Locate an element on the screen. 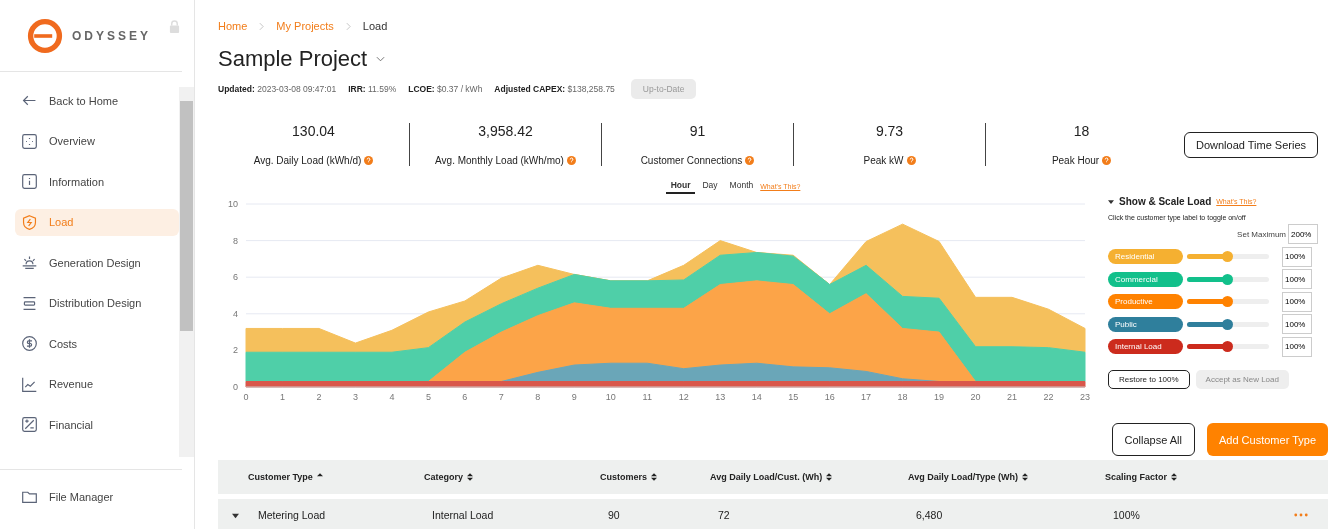 This screenshot has height=529, width=1344. costs-icon is located at coordinates (29, 343).